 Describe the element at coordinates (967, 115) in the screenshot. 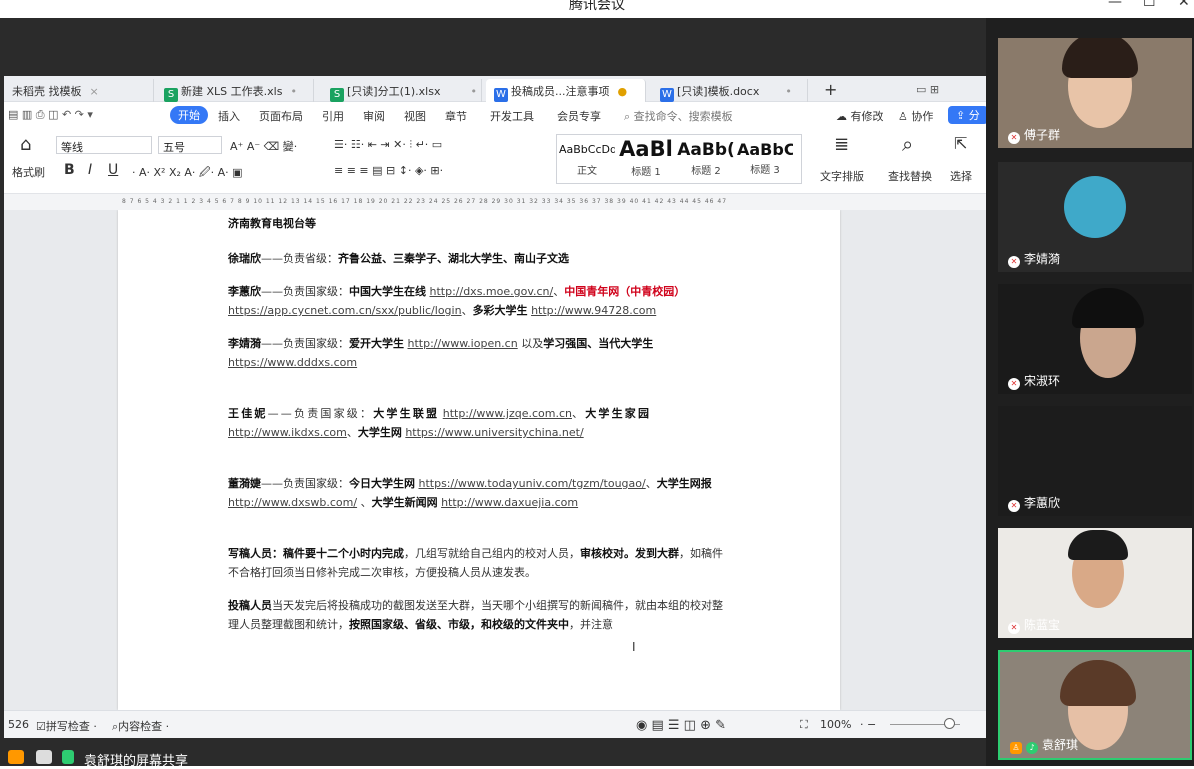

I see `share-button: ⇪ 分` at that location.